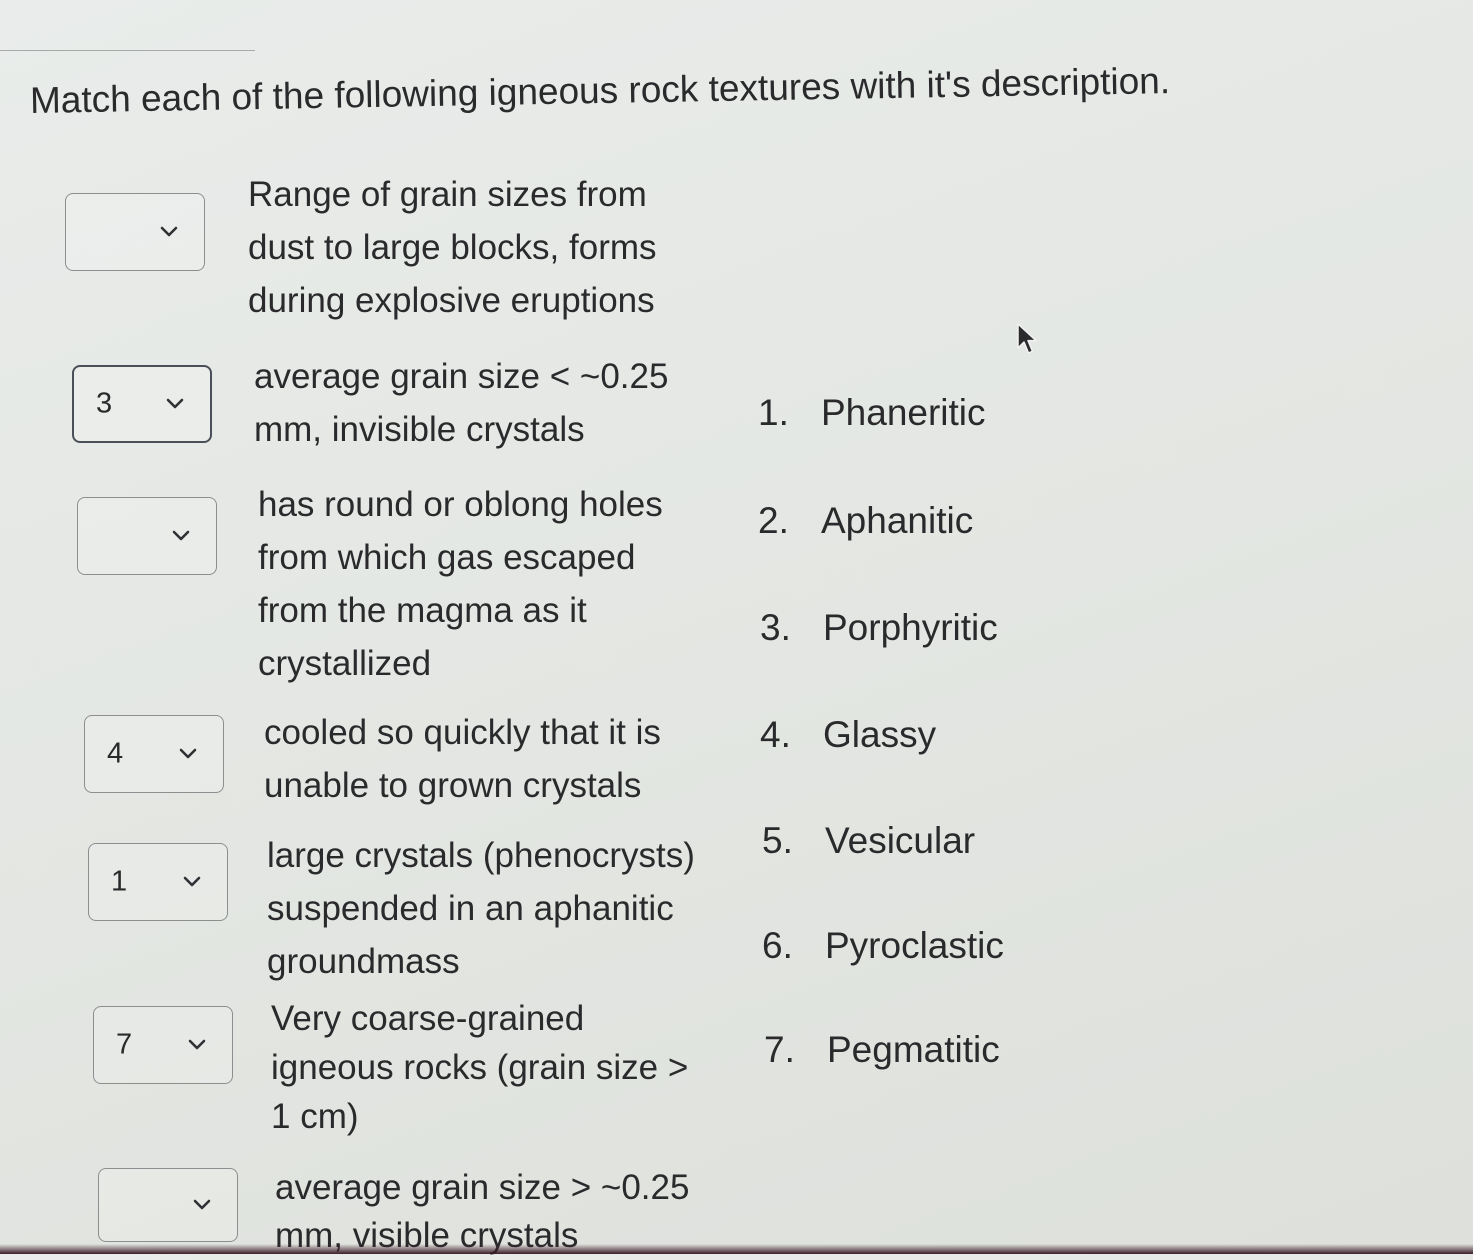 The image size is (1473, 1260). What do you see at coordinates (115, 753) in the screenshot?
I see `dropdown-selected-value: 4` at bounding box center [115, 753].